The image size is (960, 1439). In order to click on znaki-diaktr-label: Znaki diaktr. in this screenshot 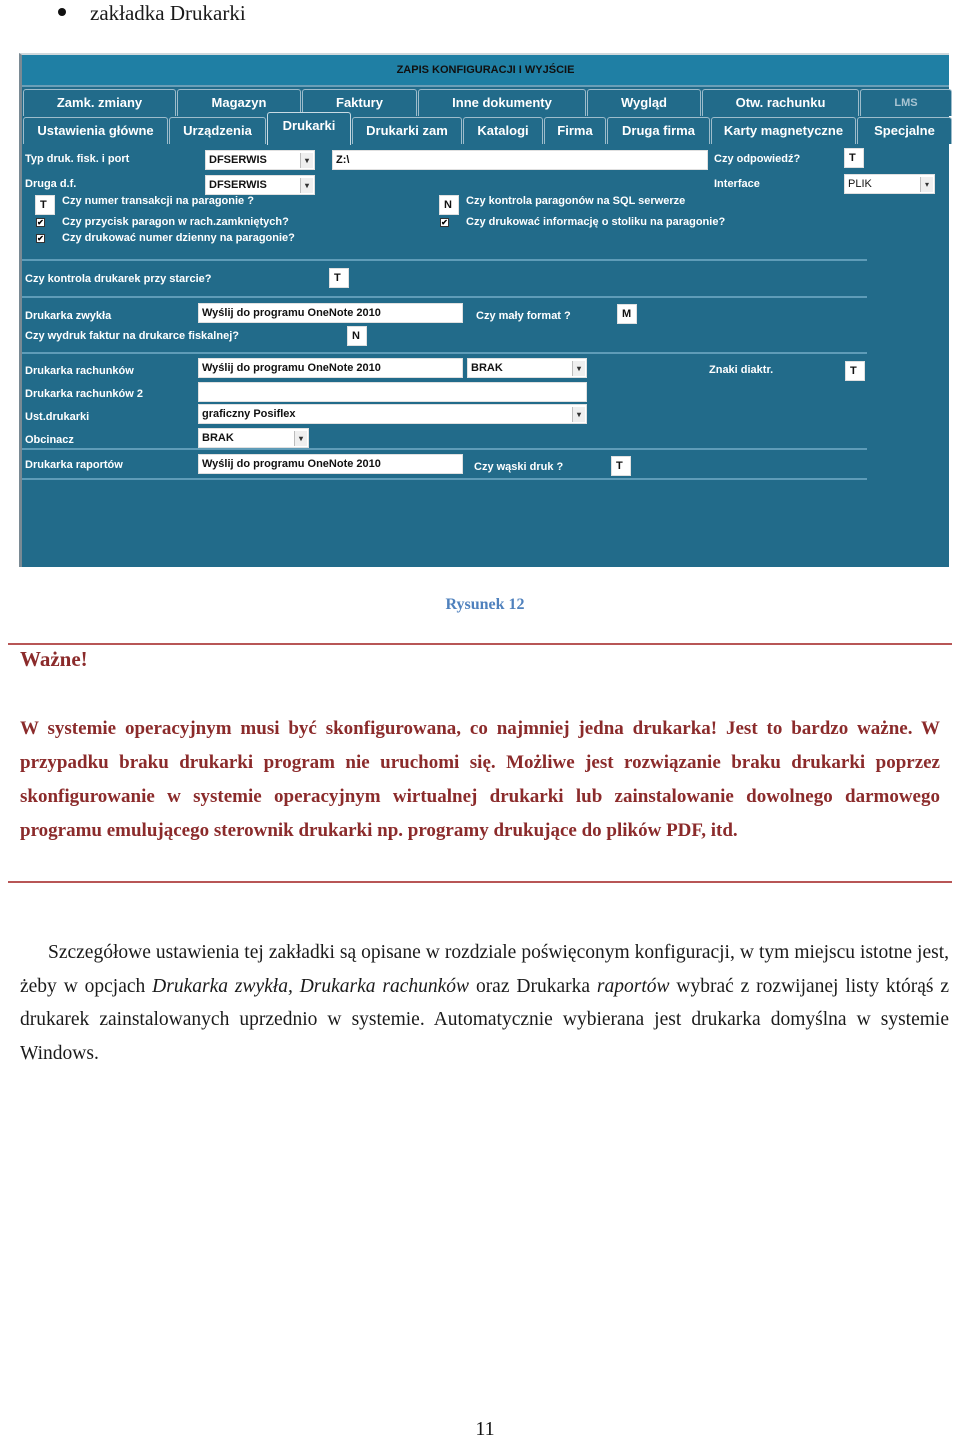, I will do `click(741, 370)`.